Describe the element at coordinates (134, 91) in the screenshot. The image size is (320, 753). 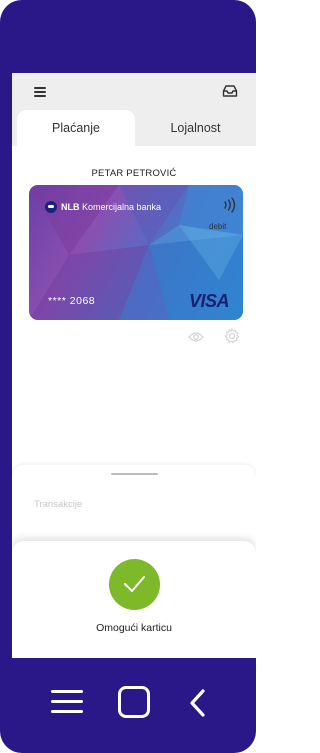
I see `app-header` at that location.